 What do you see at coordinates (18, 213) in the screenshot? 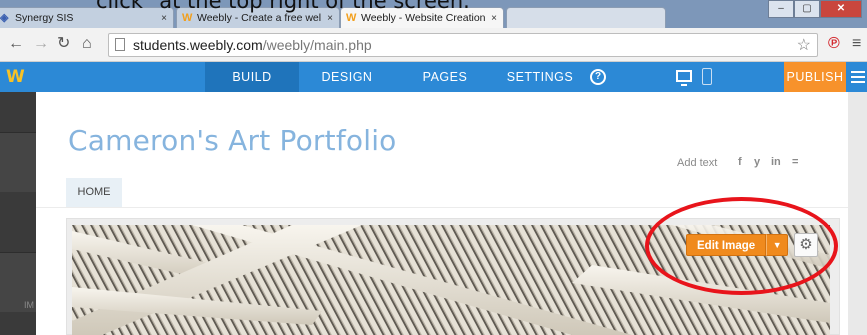
I see `elements-panel: IM` at bounding box center [18, 213].